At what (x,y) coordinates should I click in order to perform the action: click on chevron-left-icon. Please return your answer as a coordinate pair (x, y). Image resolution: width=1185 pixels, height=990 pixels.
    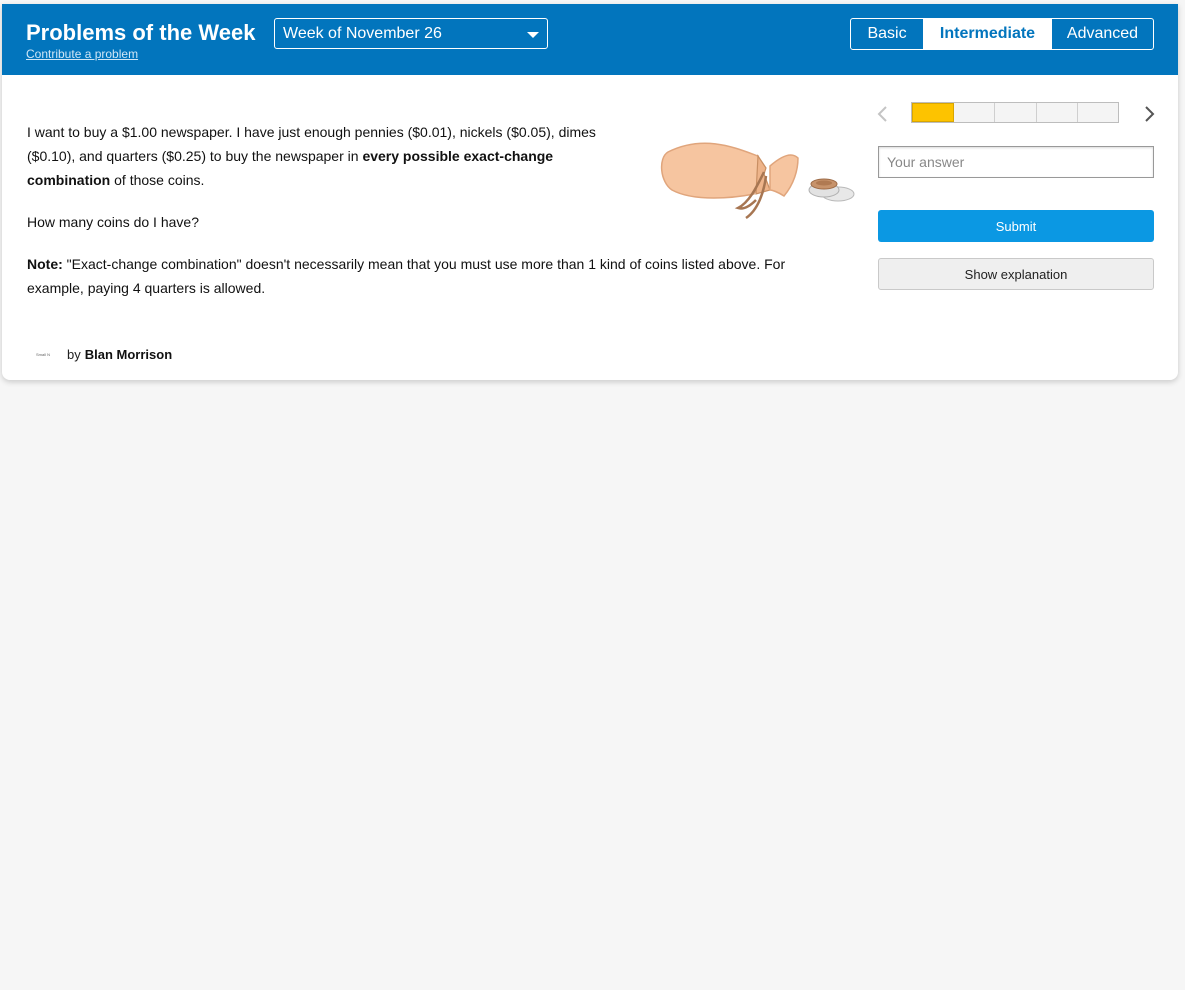
    Looking at the image, I should click on (883, 114).